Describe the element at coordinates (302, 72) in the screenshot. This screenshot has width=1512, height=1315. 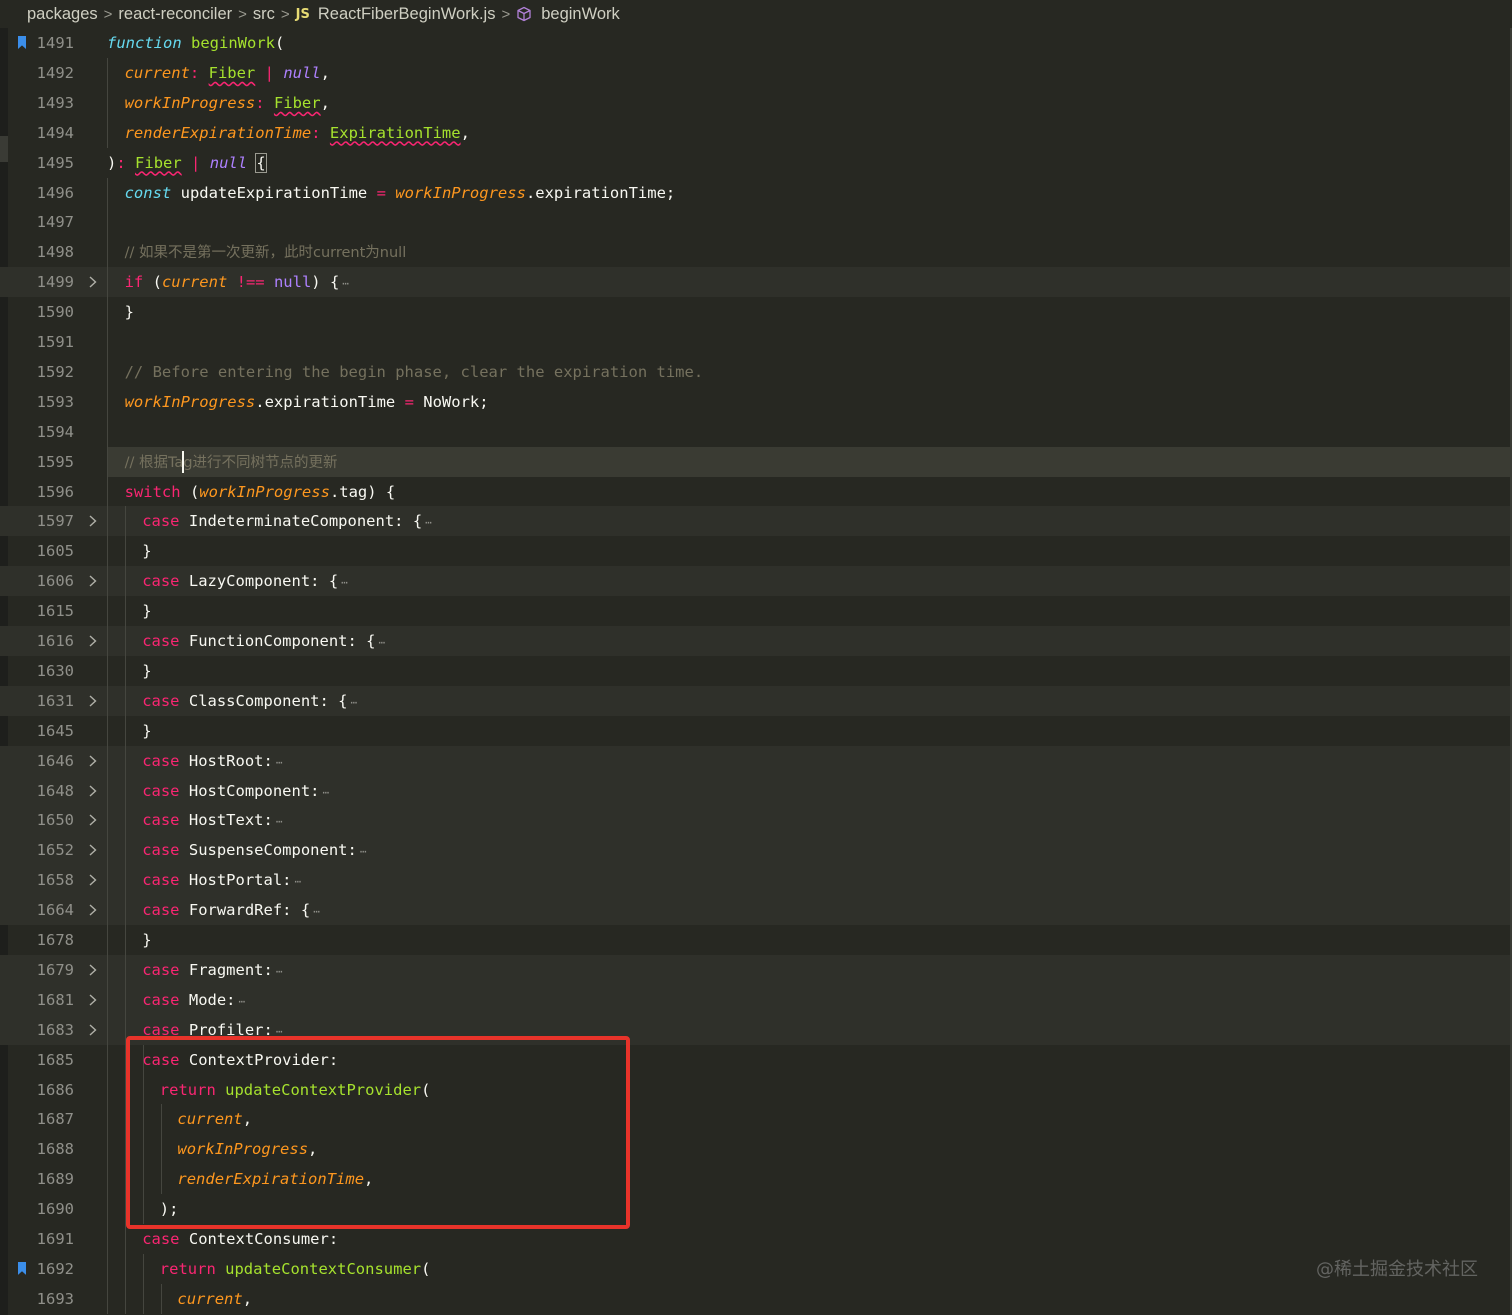
I see `null: null` at that location.